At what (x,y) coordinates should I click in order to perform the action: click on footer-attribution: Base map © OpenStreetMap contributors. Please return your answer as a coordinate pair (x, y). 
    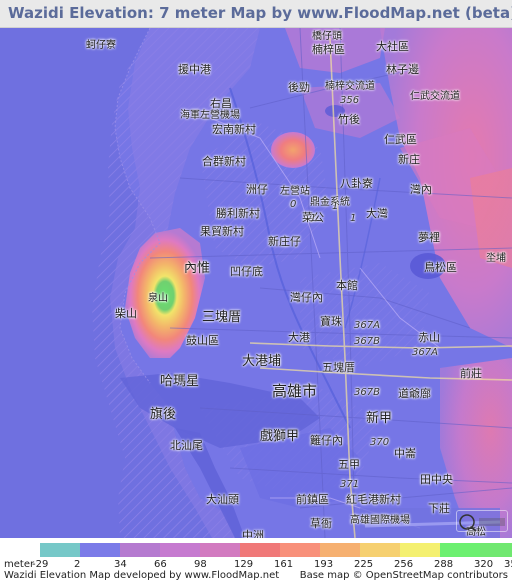
    Looking at the image, I should click on (403, 575).